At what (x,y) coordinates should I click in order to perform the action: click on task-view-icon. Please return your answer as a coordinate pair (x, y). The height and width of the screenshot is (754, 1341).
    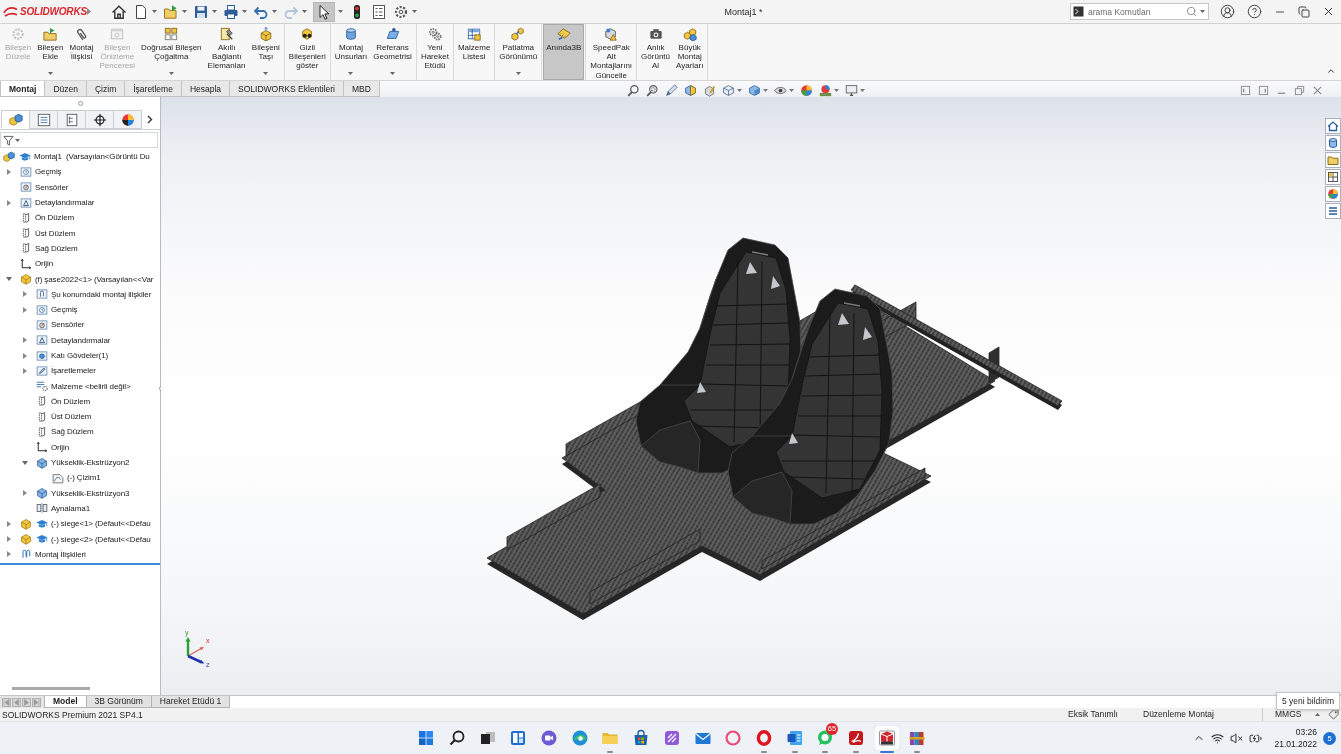
    Looking at the image, I should click on (487, 738).